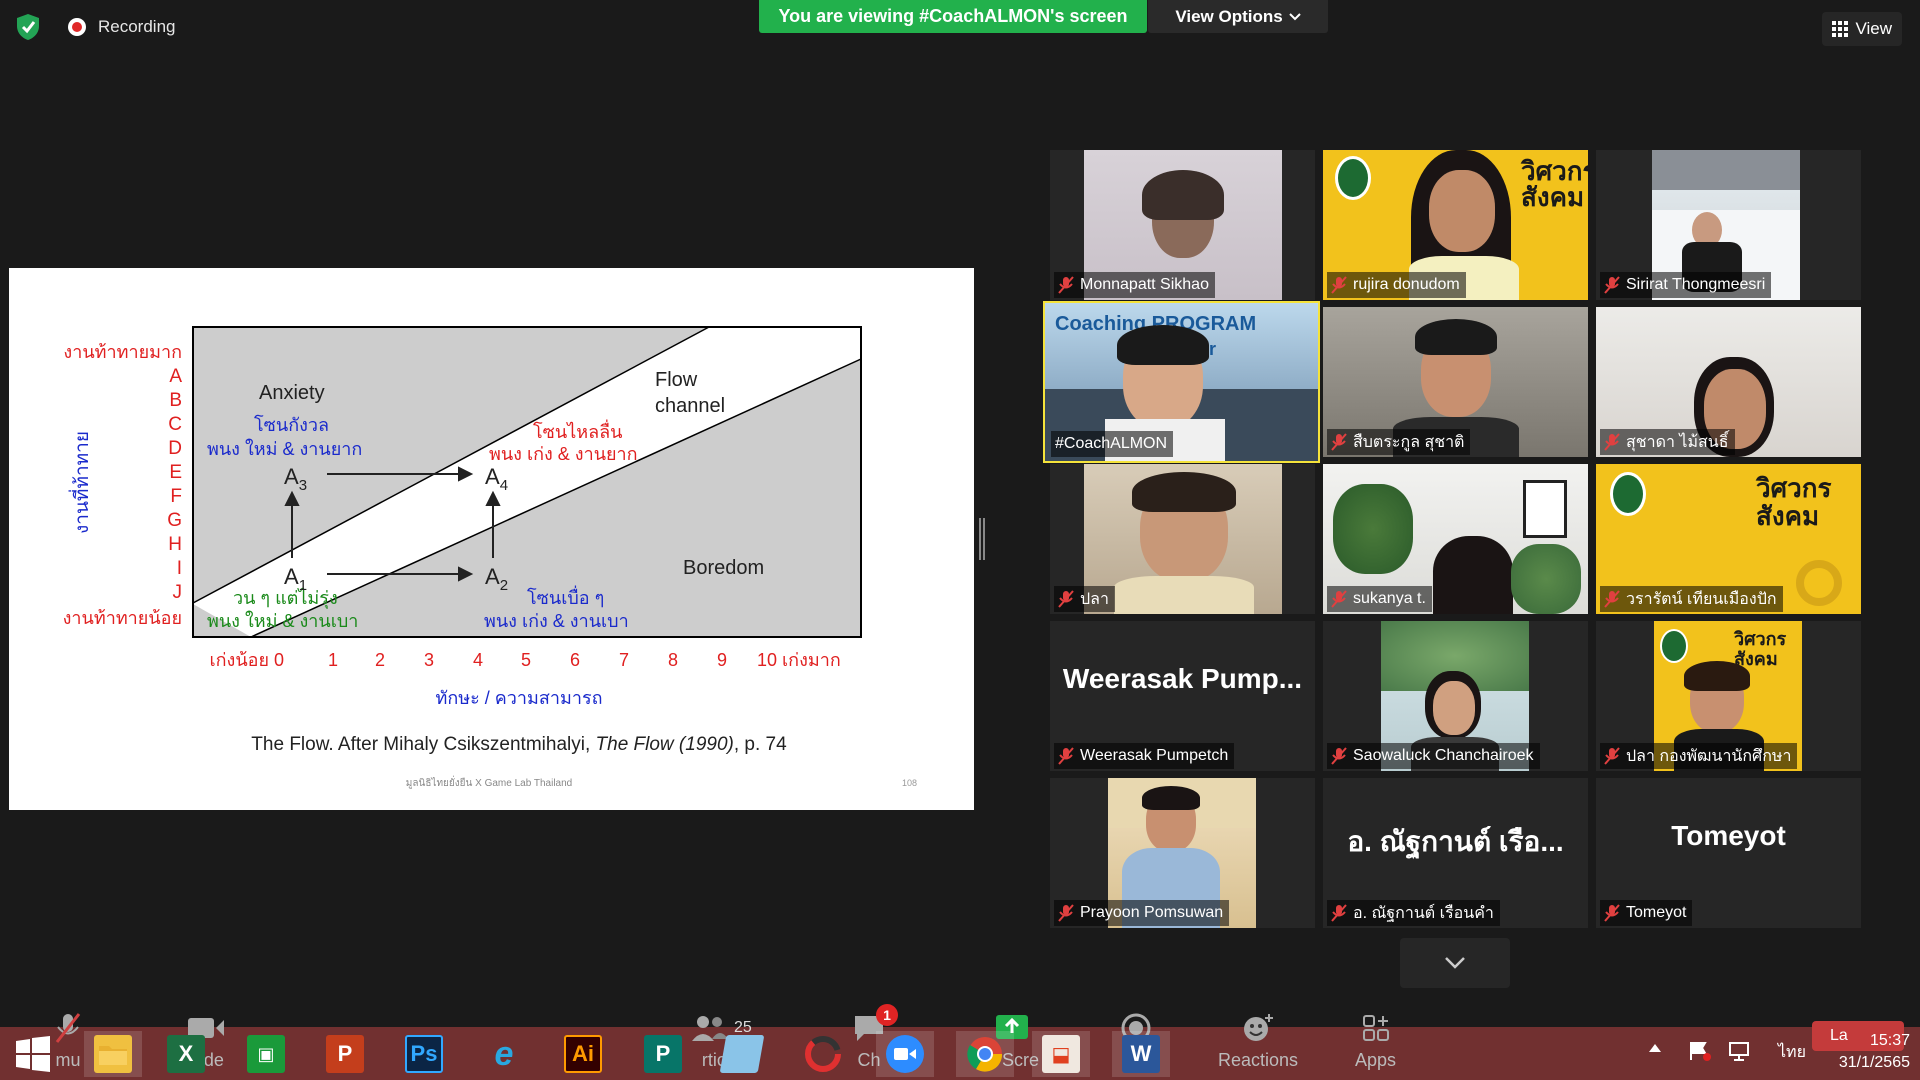 The width and height of the screenshot is (1920, 1080). What do you see at coordinates (1792, 1052) in the screenshot?
I see `language-indicator: ไทย` at bounding box center [1792, 1052].